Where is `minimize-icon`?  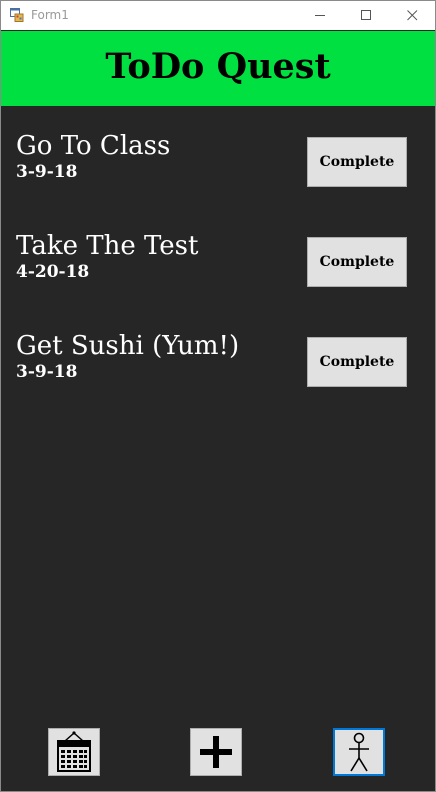
minimize-icon is located at coordinates (320, 15).